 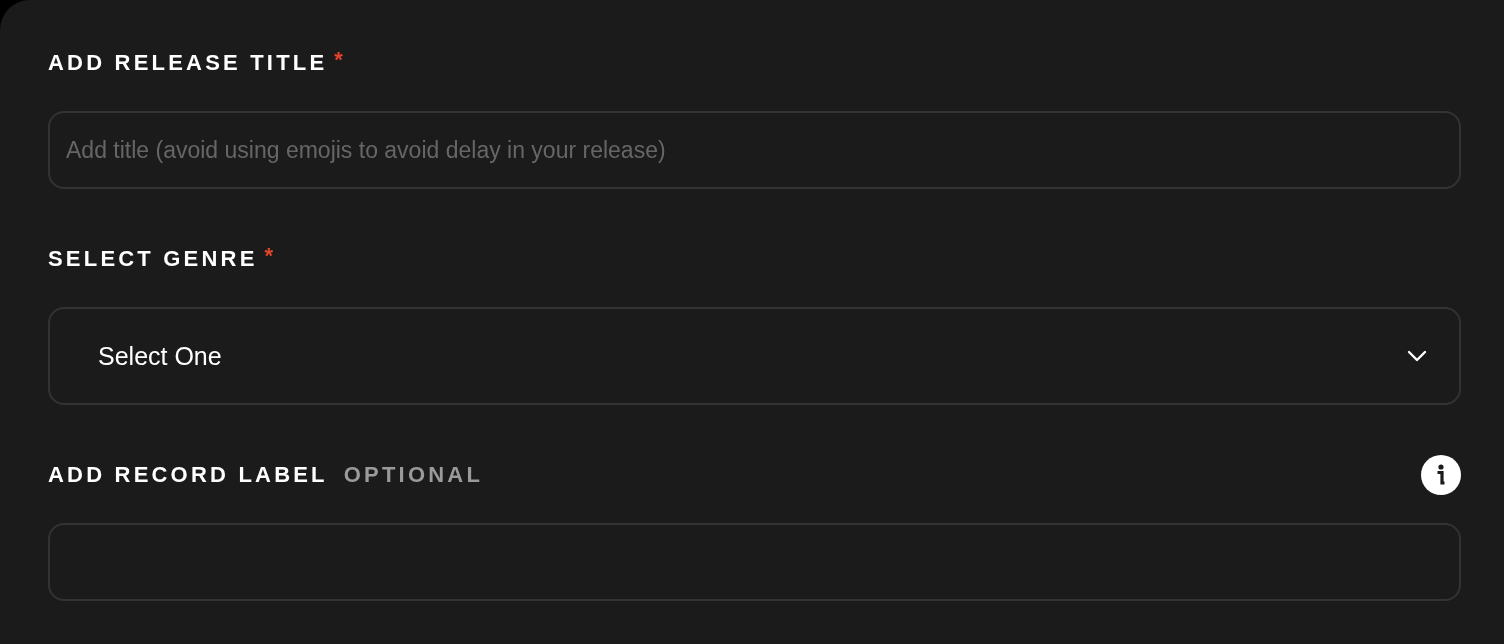 What do you see at coordinates (153, 259) in the screenshot?
I see `field-label: SELECT GENRE` at bounding box center [153, 259].